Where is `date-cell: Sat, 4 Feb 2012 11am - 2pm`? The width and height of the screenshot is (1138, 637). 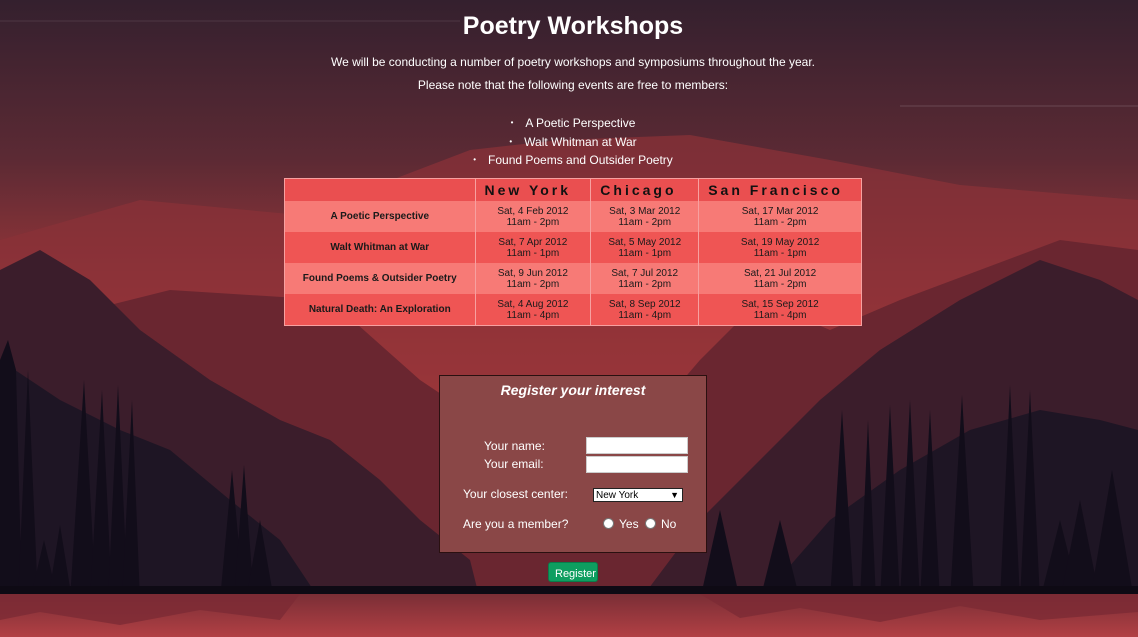 date-cell: Sat, 4 Feb 2012 11am - 2pm is located at coordinates (532, 216).